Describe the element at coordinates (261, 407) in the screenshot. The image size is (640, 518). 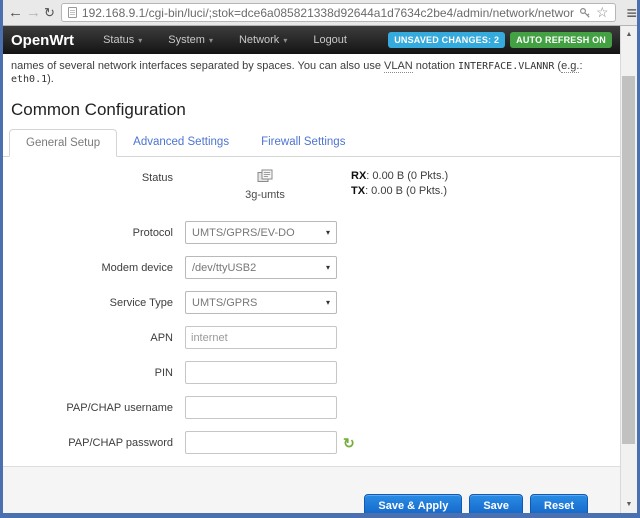
I see `pap-chap-username-input` at that location.